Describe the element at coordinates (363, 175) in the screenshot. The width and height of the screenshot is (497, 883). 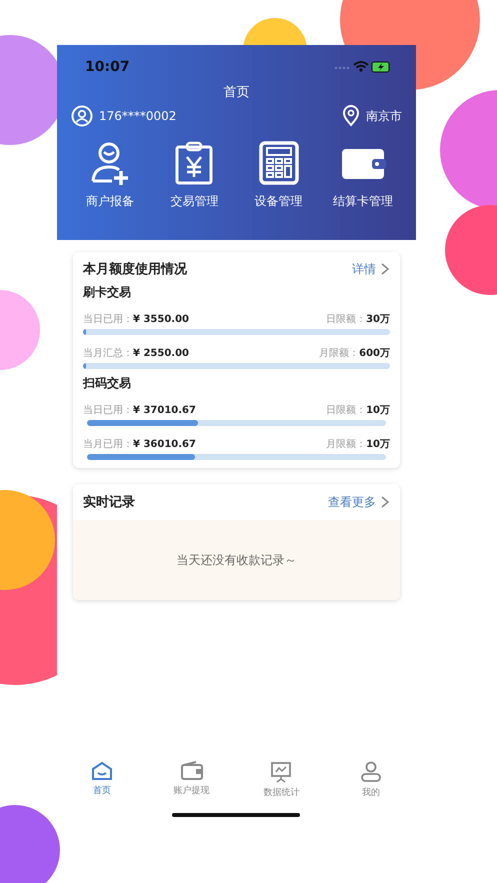
I see `shortcut-button: 结算卡管理` at that location.